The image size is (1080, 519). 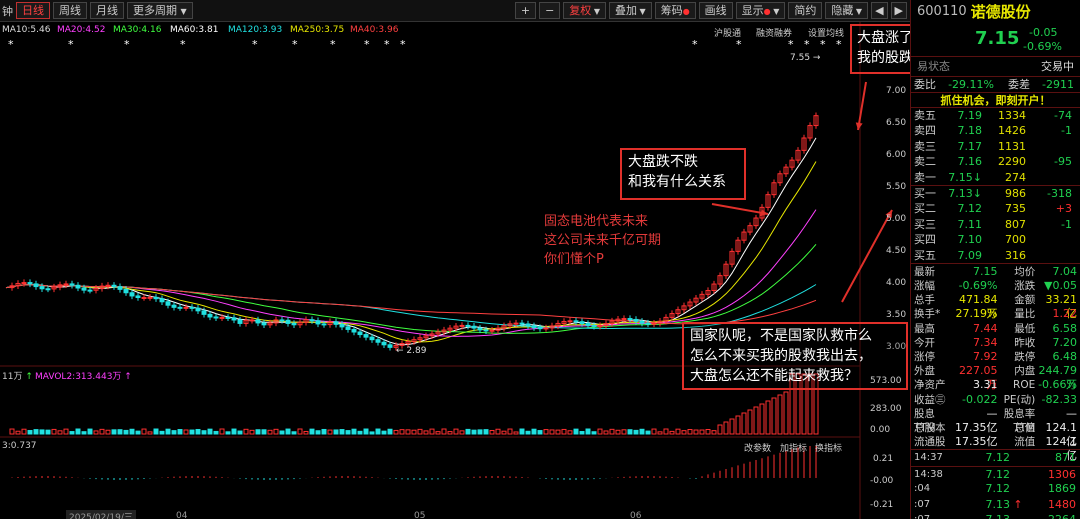 I want to click on book-change: -95, so click(x=1063, y=162).